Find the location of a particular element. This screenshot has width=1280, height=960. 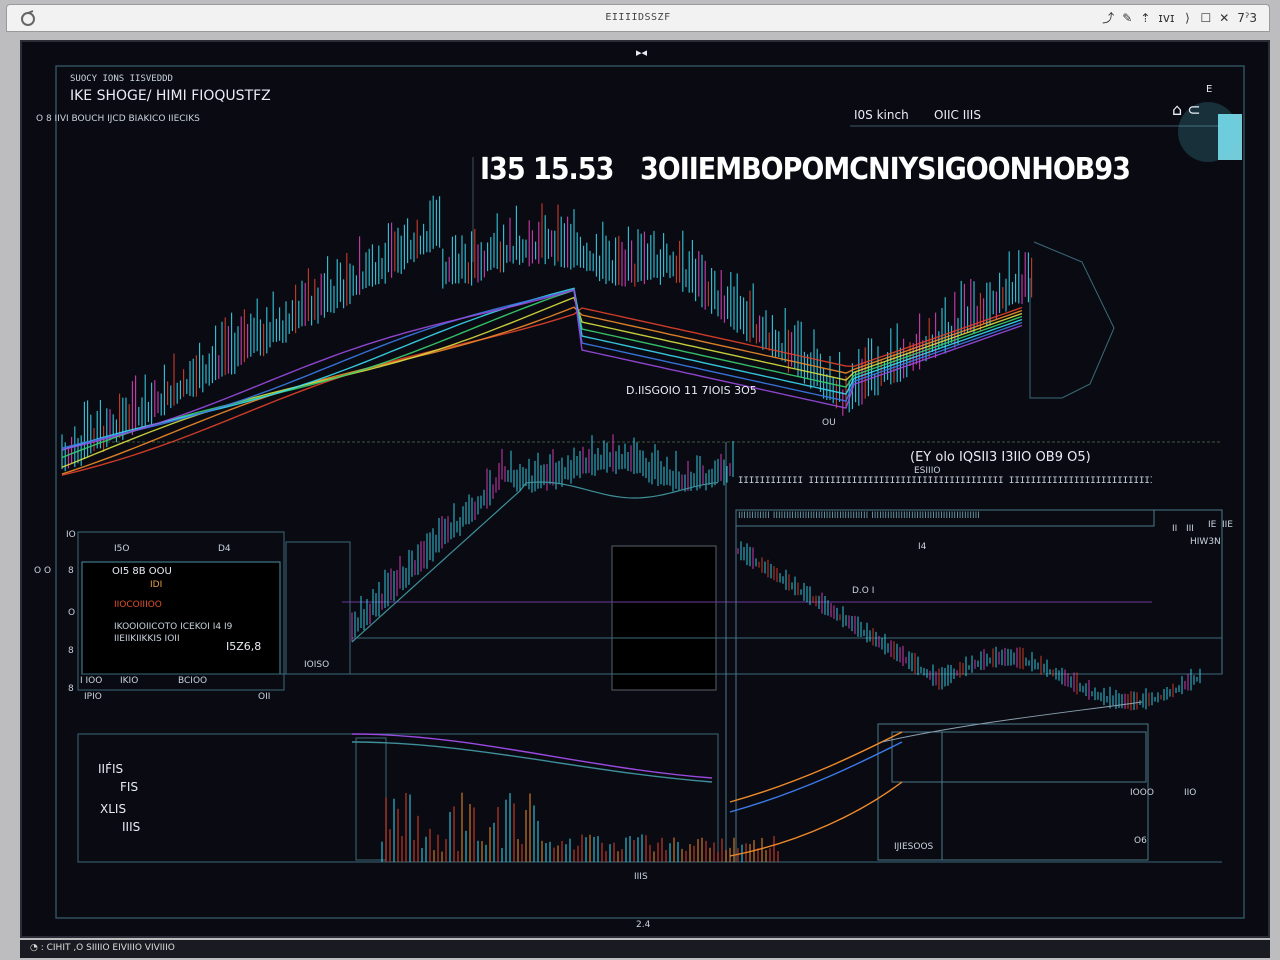

info-row3: IKOOIOIICOTO ICEKOI I4 I9 is located at coordinates (173, 627).